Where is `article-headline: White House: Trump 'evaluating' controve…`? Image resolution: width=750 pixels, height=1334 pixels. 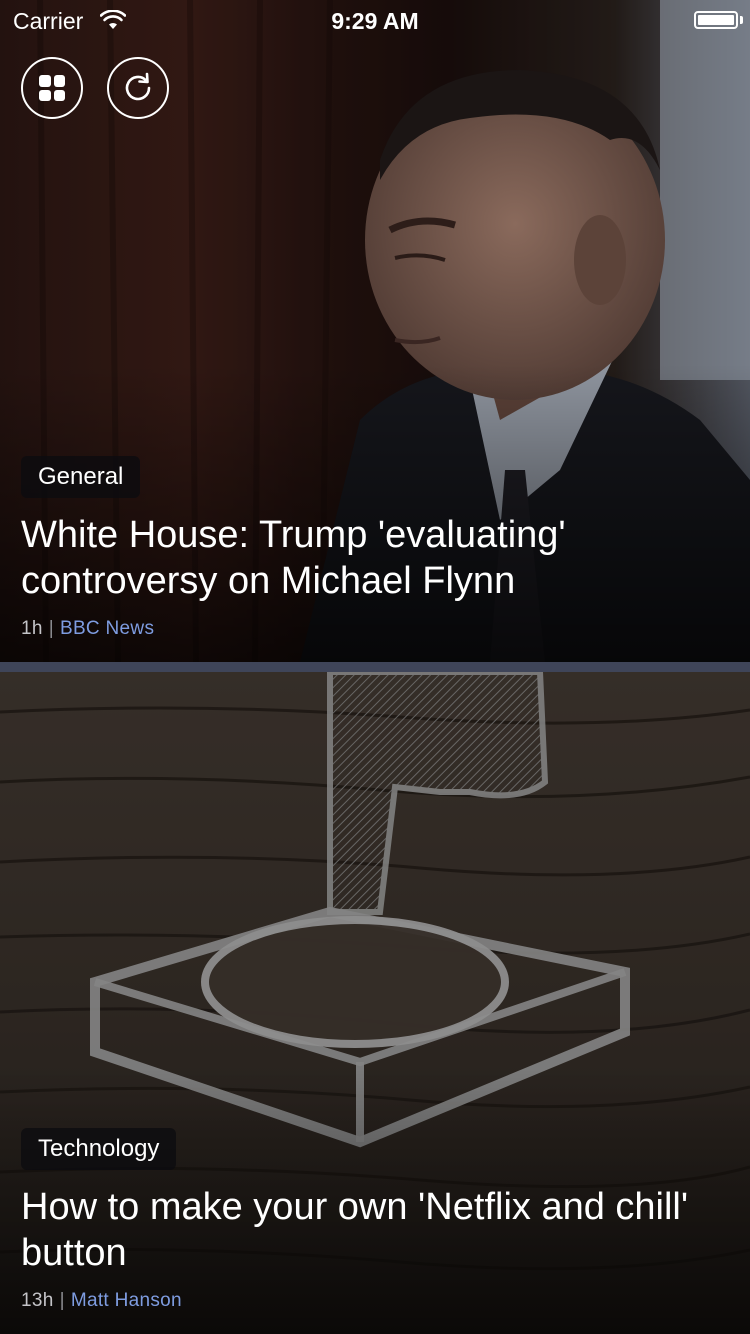
article-headline: White House: Trump 'evaluating' controve… is located at coordinates (371, 558).